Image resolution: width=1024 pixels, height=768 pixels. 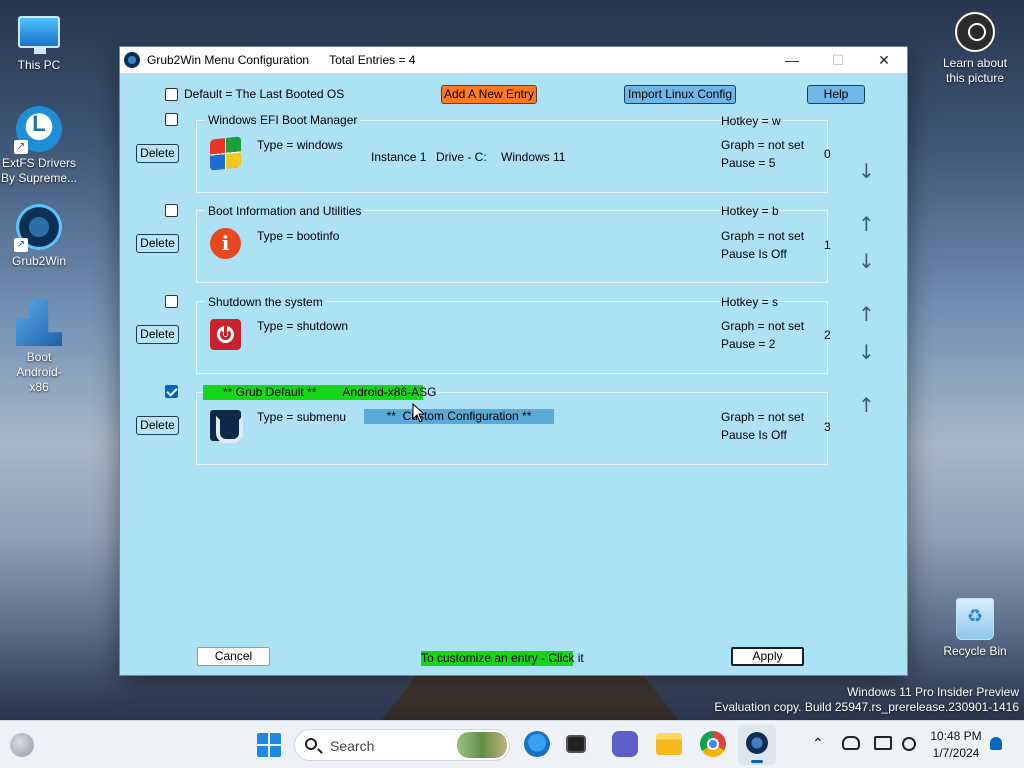 What do you see at coordinates (748, 344) in the screenshot?
I see `entry-pause: Pause = 2` at bounding box center [748, 344].